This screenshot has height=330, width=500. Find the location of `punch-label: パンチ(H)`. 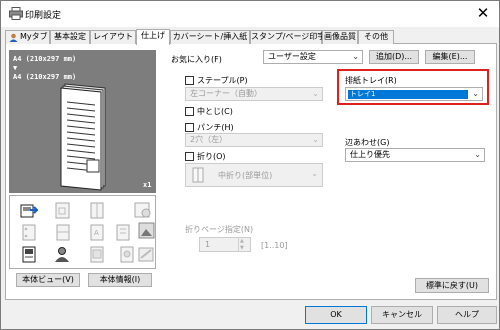

punch-label: パンチ(H) is located at coordinates (215, 127).